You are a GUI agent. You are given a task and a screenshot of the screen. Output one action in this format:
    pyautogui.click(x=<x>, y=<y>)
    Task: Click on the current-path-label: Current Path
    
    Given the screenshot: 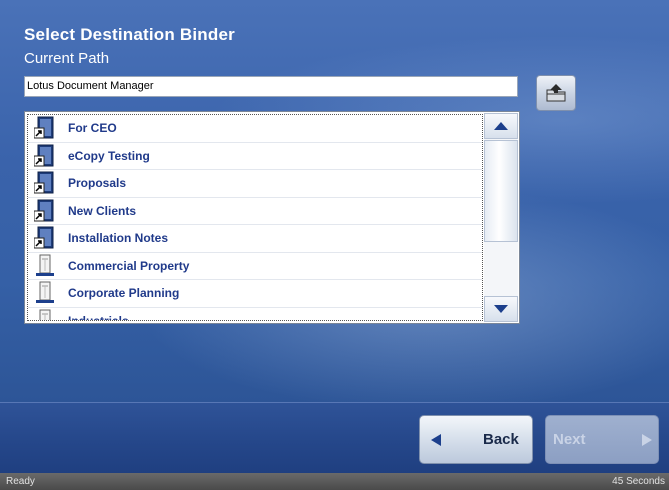 What is the action you would take?
    pyautogui.click(x=67, y=58)
    